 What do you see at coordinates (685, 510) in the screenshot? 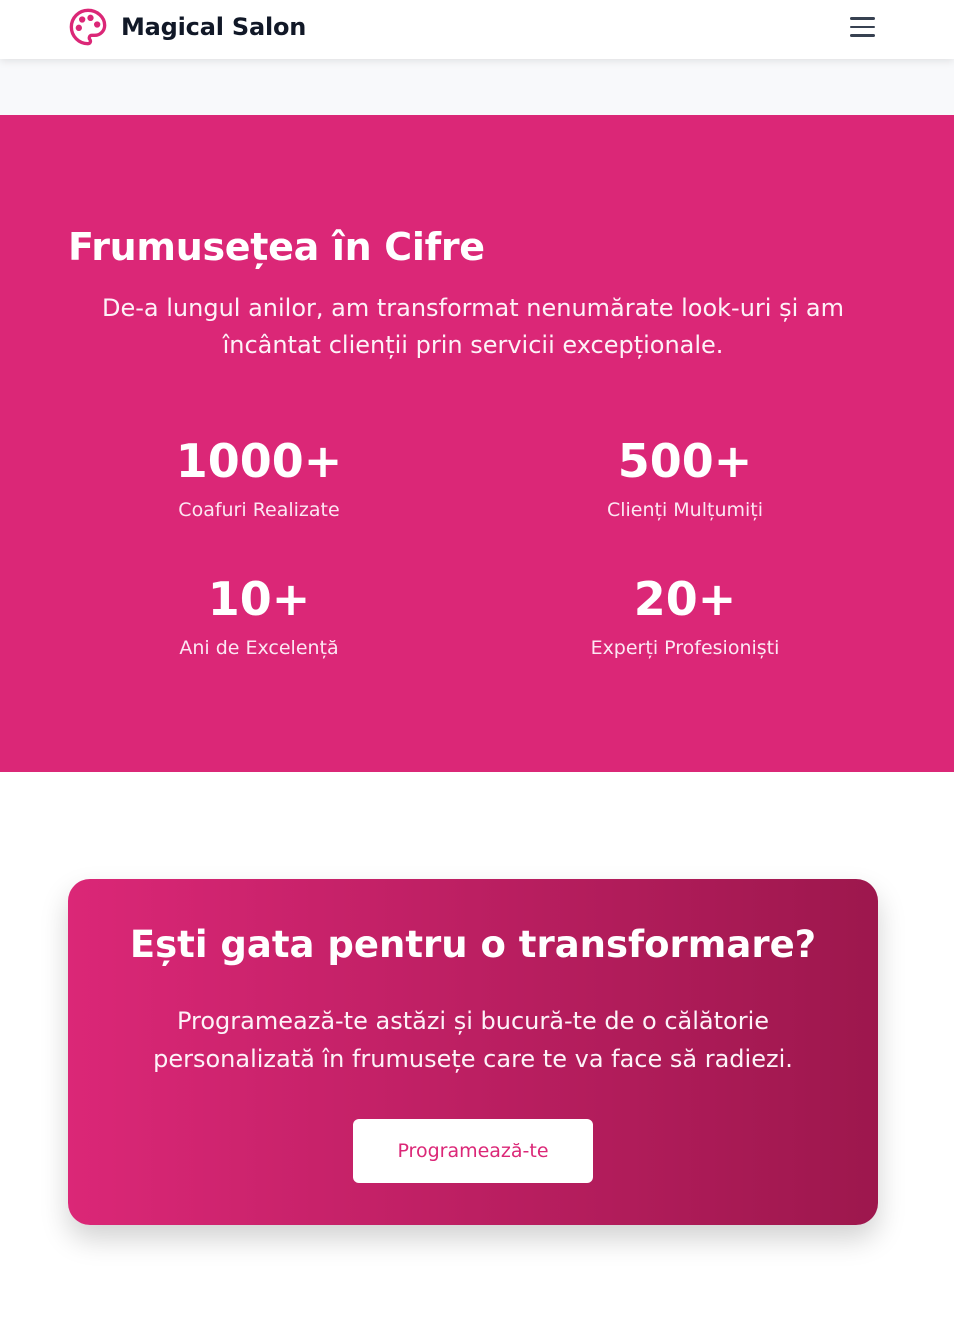
I see `stat-label: Clienți Mulțumiți` at bounding box center [685, 510].